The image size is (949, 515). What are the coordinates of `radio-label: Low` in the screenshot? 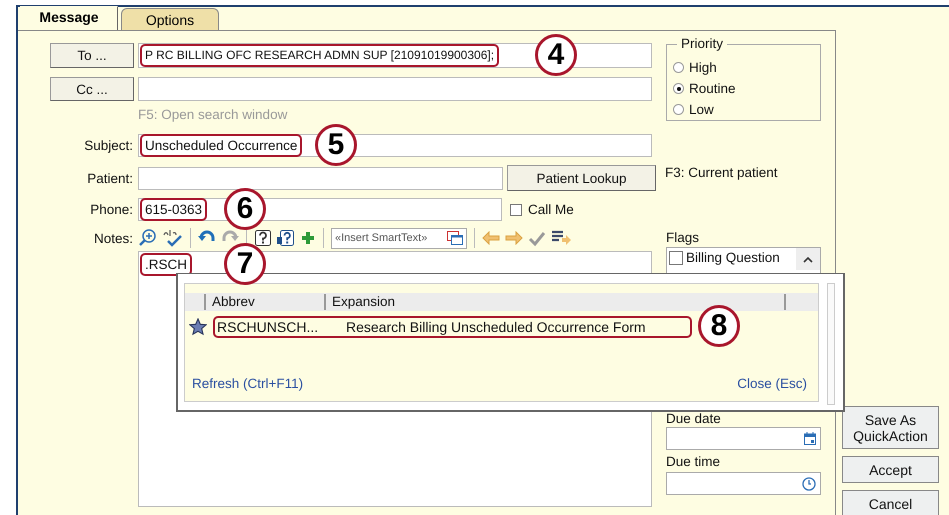 It's located at (701, 109).